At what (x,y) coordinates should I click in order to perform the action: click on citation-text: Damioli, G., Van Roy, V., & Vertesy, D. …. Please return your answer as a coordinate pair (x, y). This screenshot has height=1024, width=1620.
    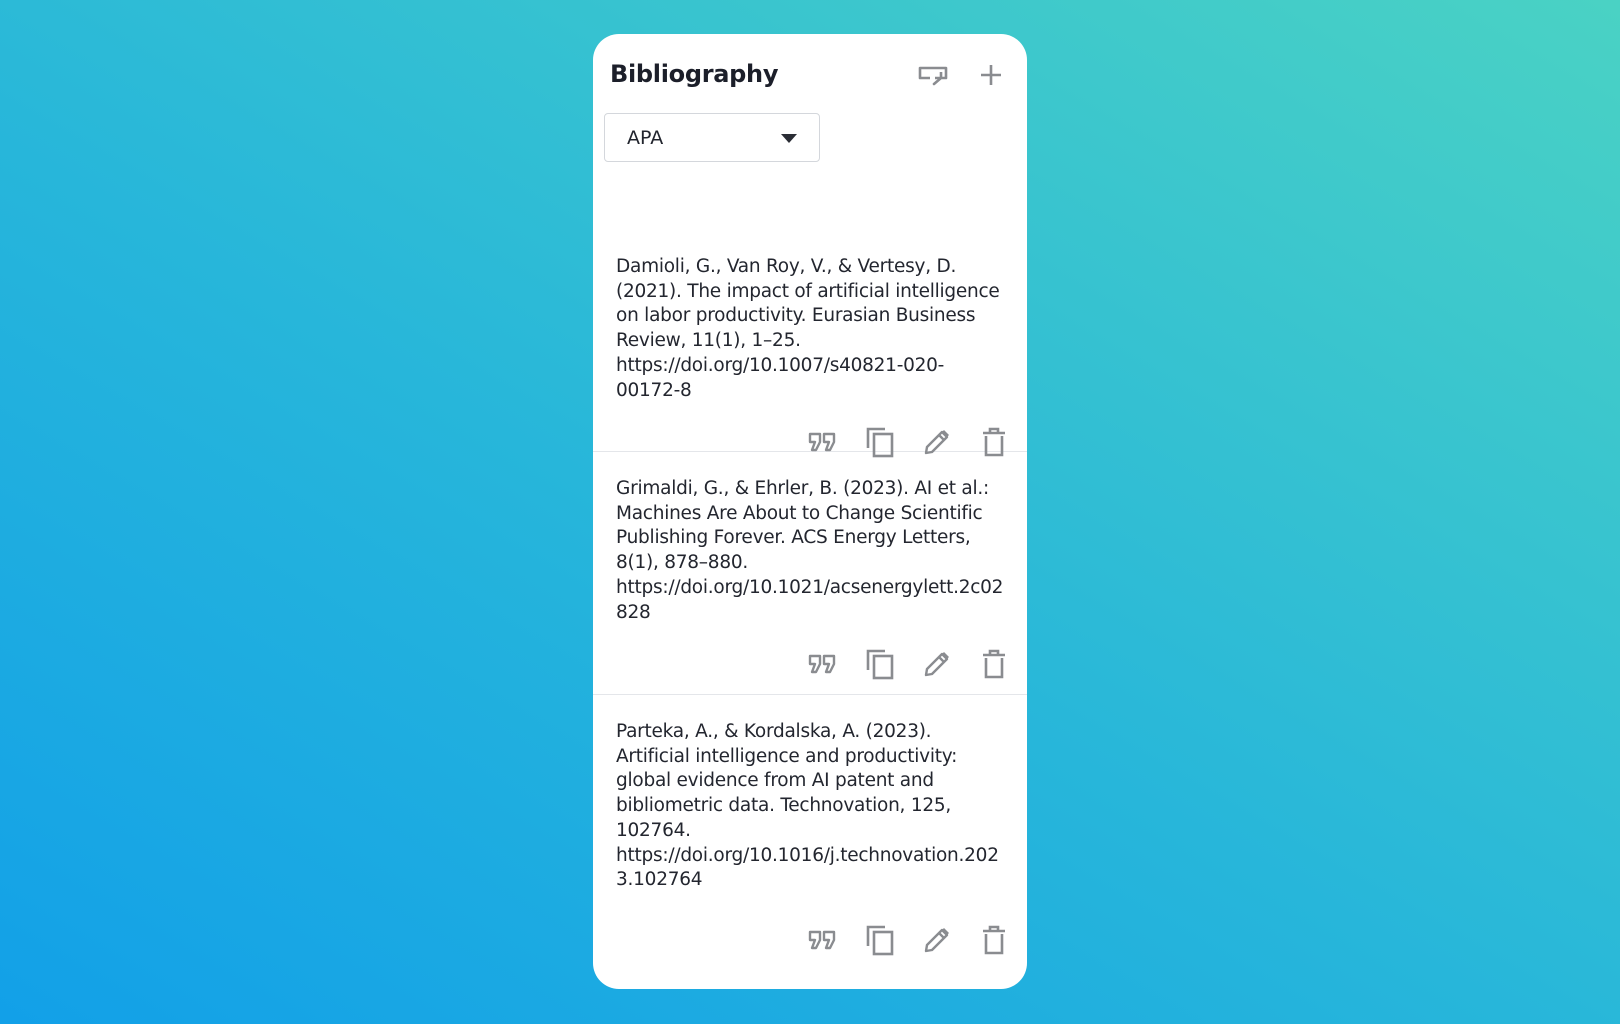
    Looking at the image, I should click on (808, 328).